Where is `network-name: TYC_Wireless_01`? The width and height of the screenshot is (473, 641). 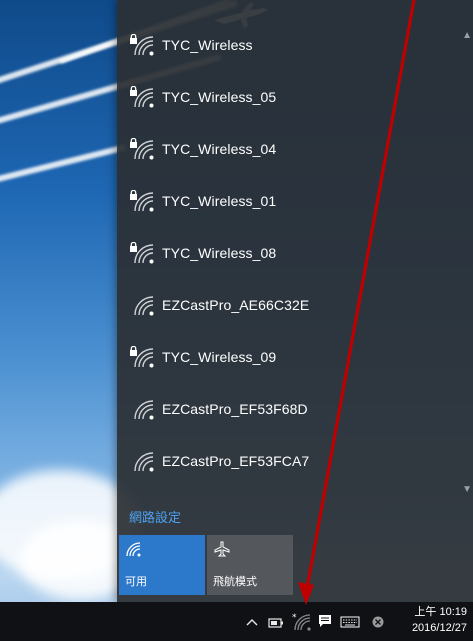 network-name: TYC_Wireless_01 is located at coordinates (219, 201).